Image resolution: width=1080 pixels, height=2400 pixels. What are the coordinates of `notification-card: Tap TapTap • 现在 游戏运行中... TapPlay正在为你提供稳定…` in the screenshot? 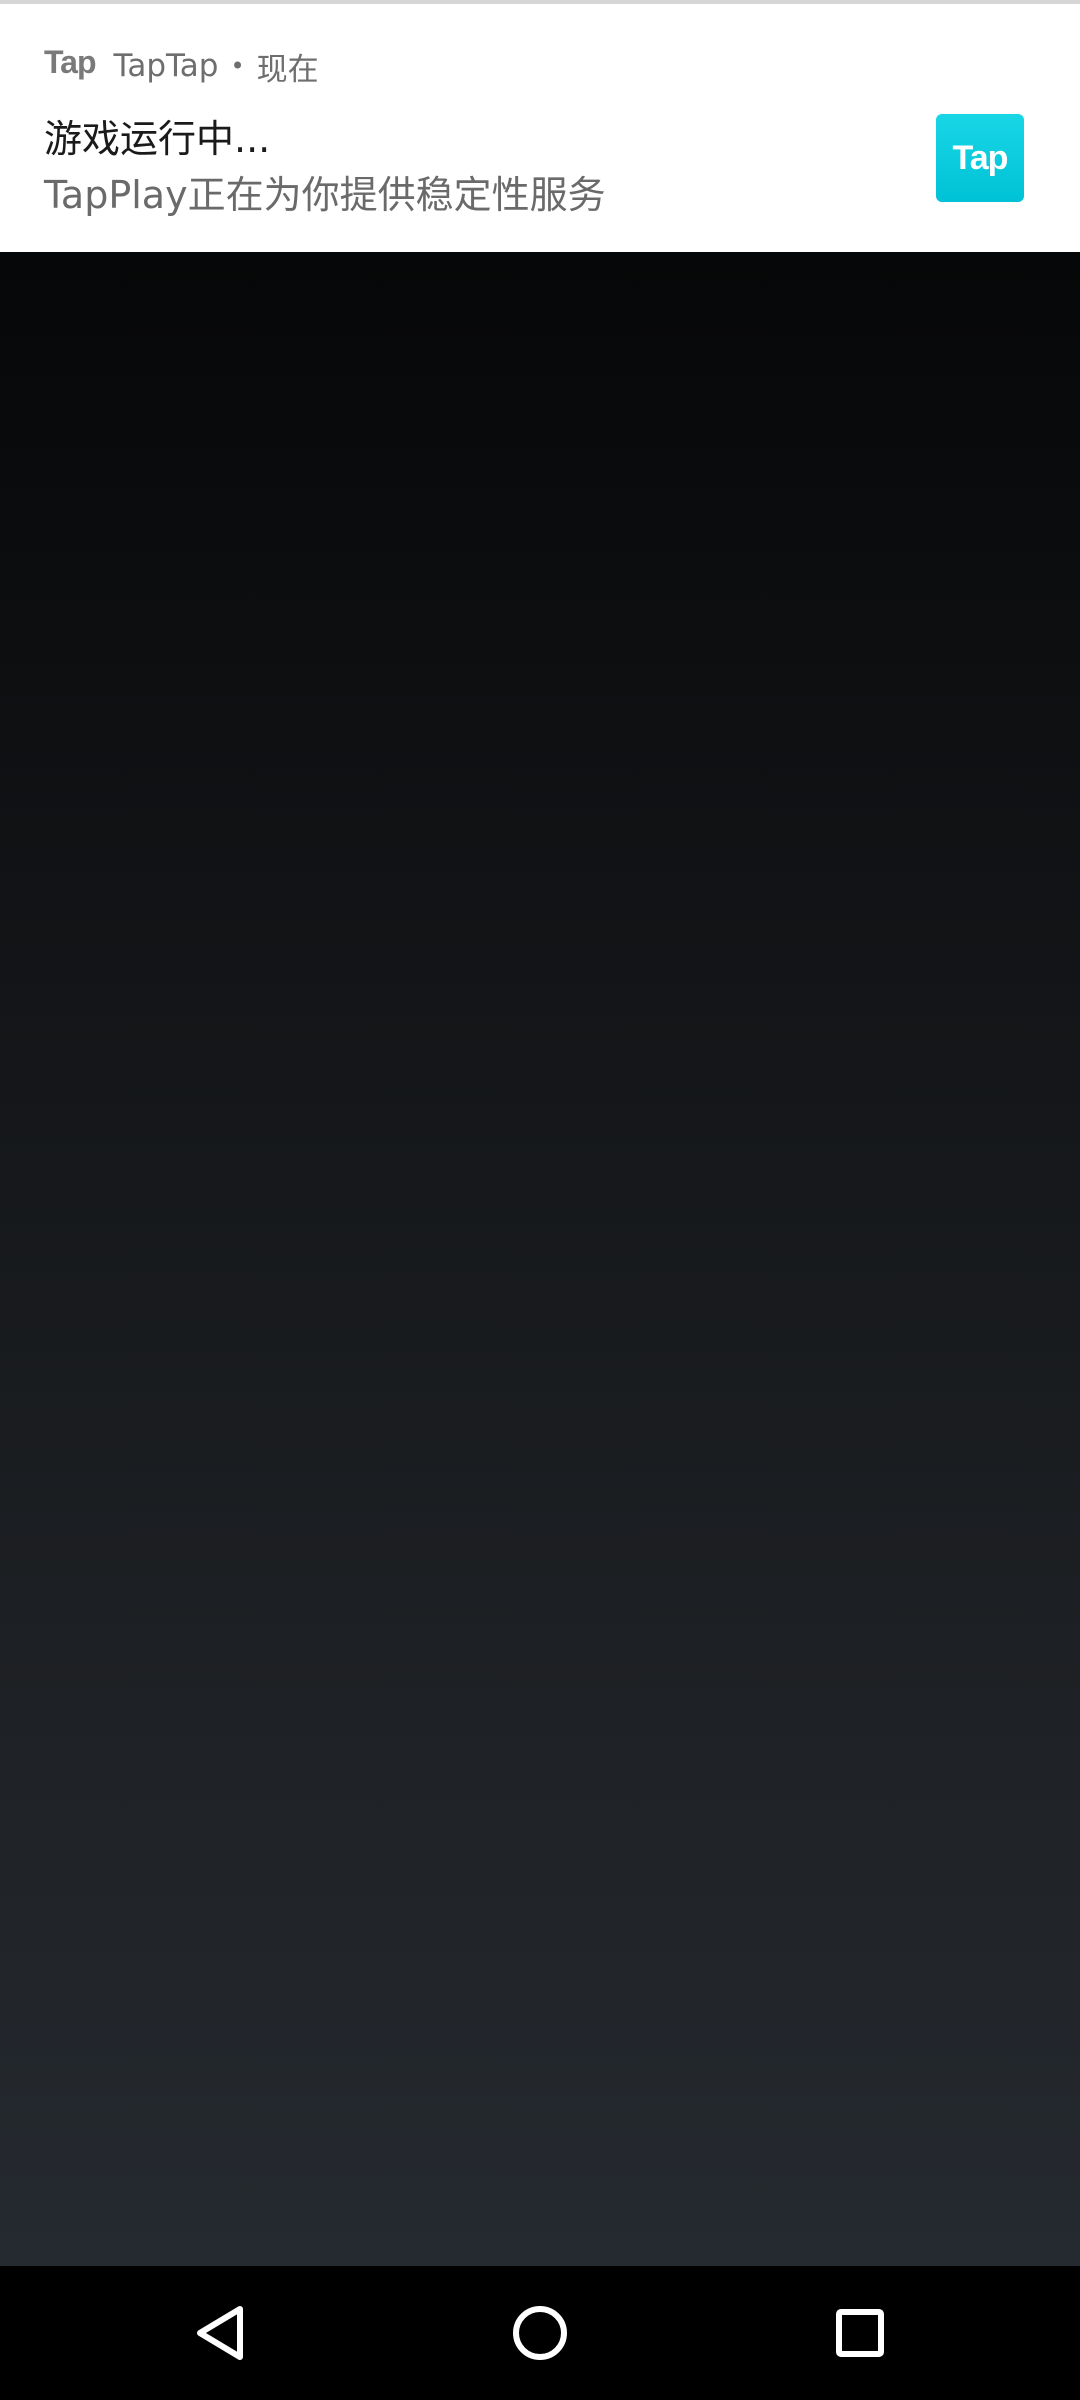 It's located at (540, 126).